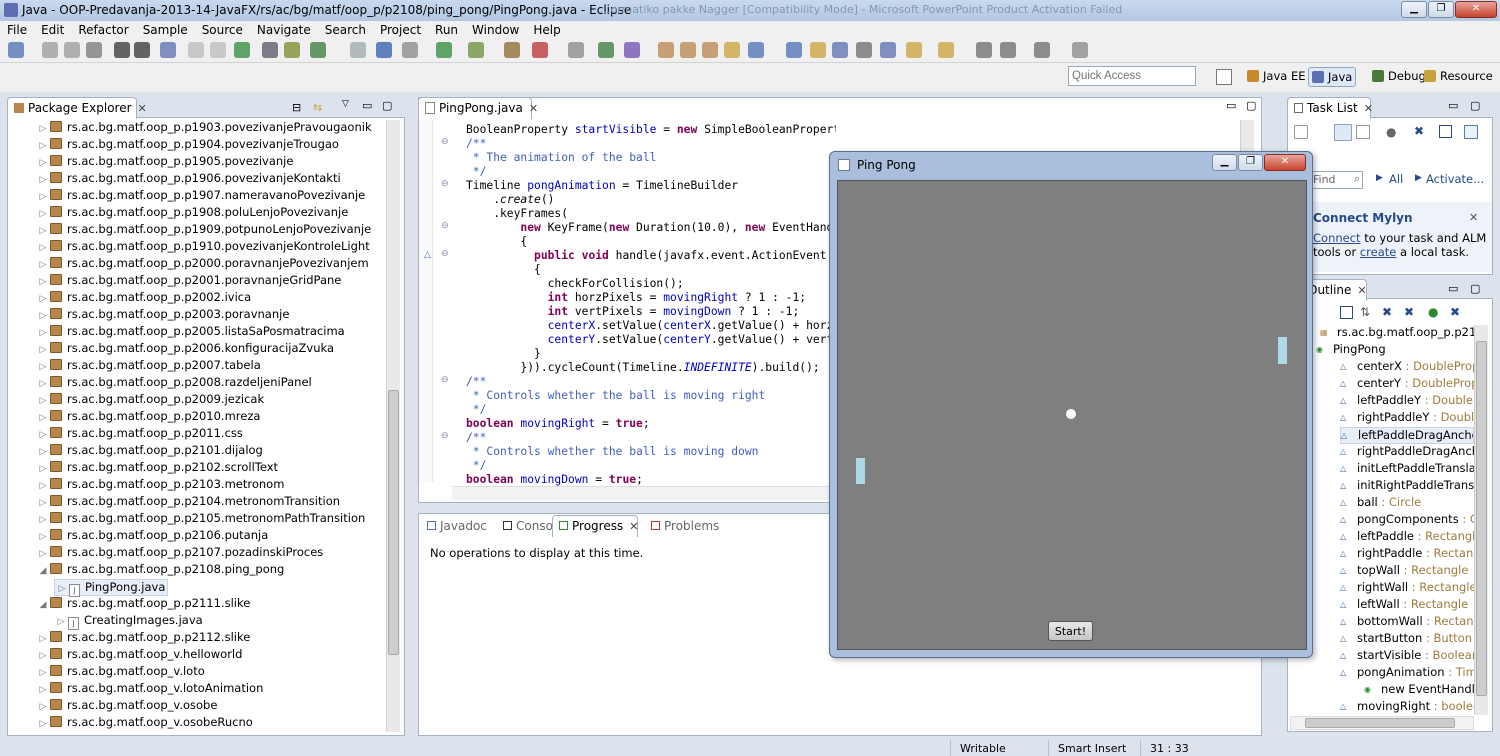 The width and height of the screenshot is (1500, 756). What do you see at coordinates (150, 400) in the screenshot?
I see `package-item: ▷ rs.ac.bg.matf.oop_p.p2009.jezicak` at bounding box center [150, 400].